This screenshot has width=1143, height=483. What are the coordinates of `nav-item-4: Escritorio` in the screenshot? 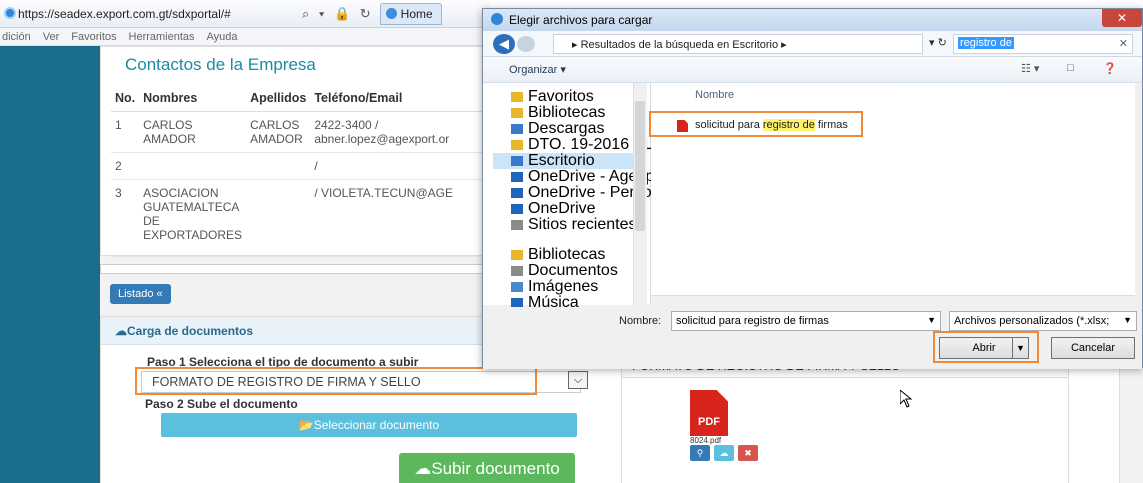 It's located at (567, 161).